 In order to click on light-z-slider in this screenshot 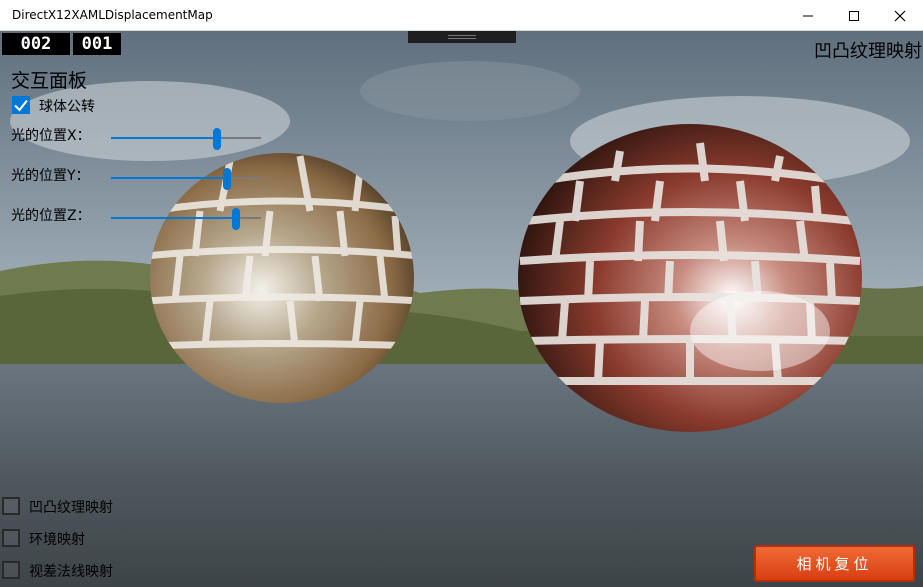, I will do `click(186, 219)`.